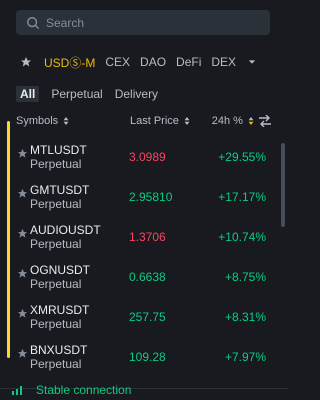  What do you see at coordinates (242, 237) in the screenshot?
I see `row-change: +10.74%` at bounding box center [242, 237].